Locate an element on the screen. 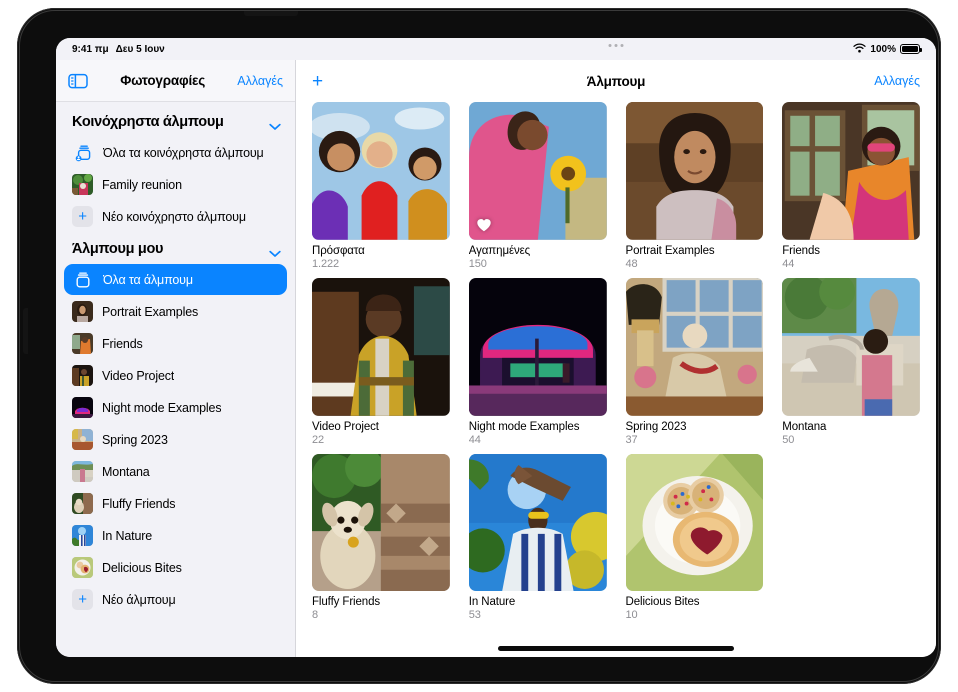  sidebar-item-new-album: + Νέο άλμπουμ is located at coordinates (175, 599).